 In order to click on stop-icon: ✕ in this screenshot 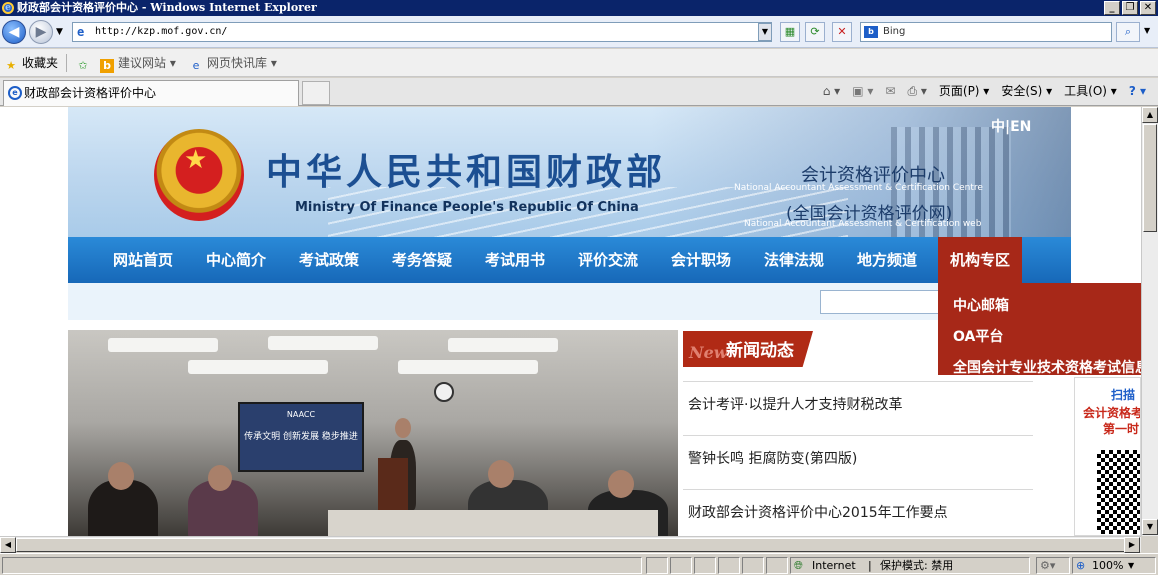, I will do `click(842, 32)`.